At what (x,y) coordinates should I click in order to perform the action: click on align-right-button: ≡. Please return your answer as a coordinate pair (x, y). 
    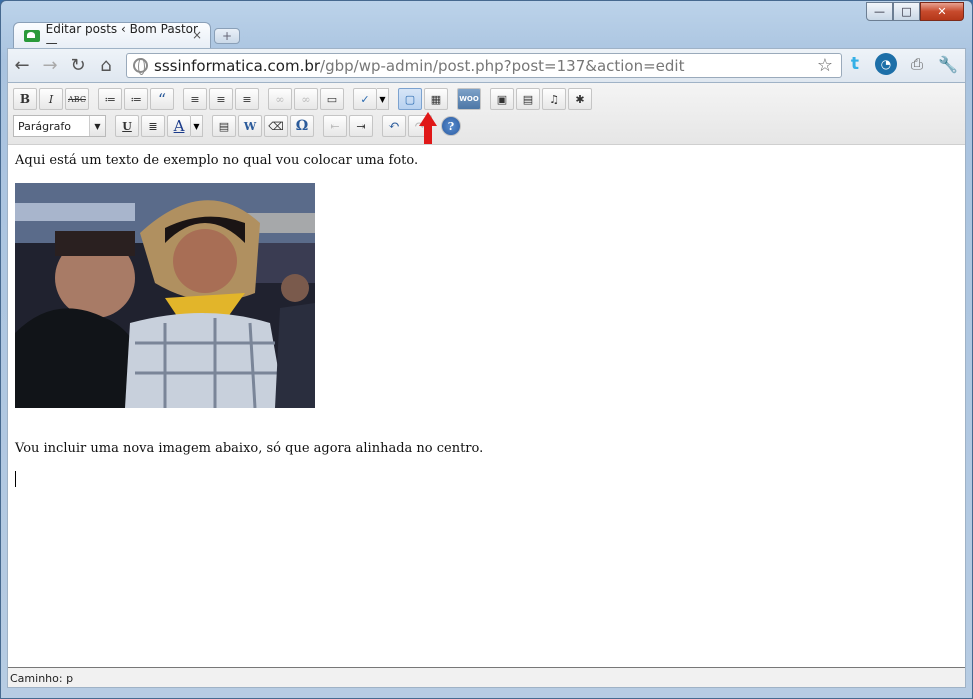
    Looking at the image, I should click on (247, 99).